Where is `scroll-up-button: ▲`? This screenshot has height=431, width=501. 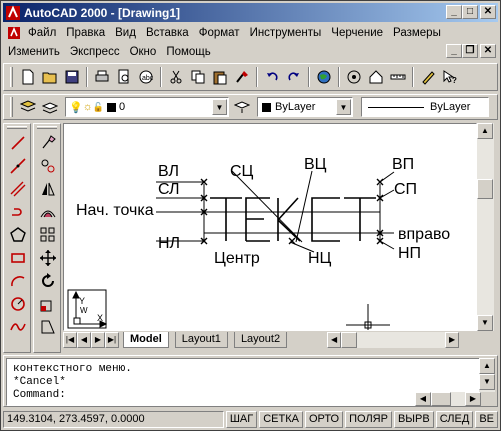 scroll-up-button: ▲ is located at coordinates (485, 131).